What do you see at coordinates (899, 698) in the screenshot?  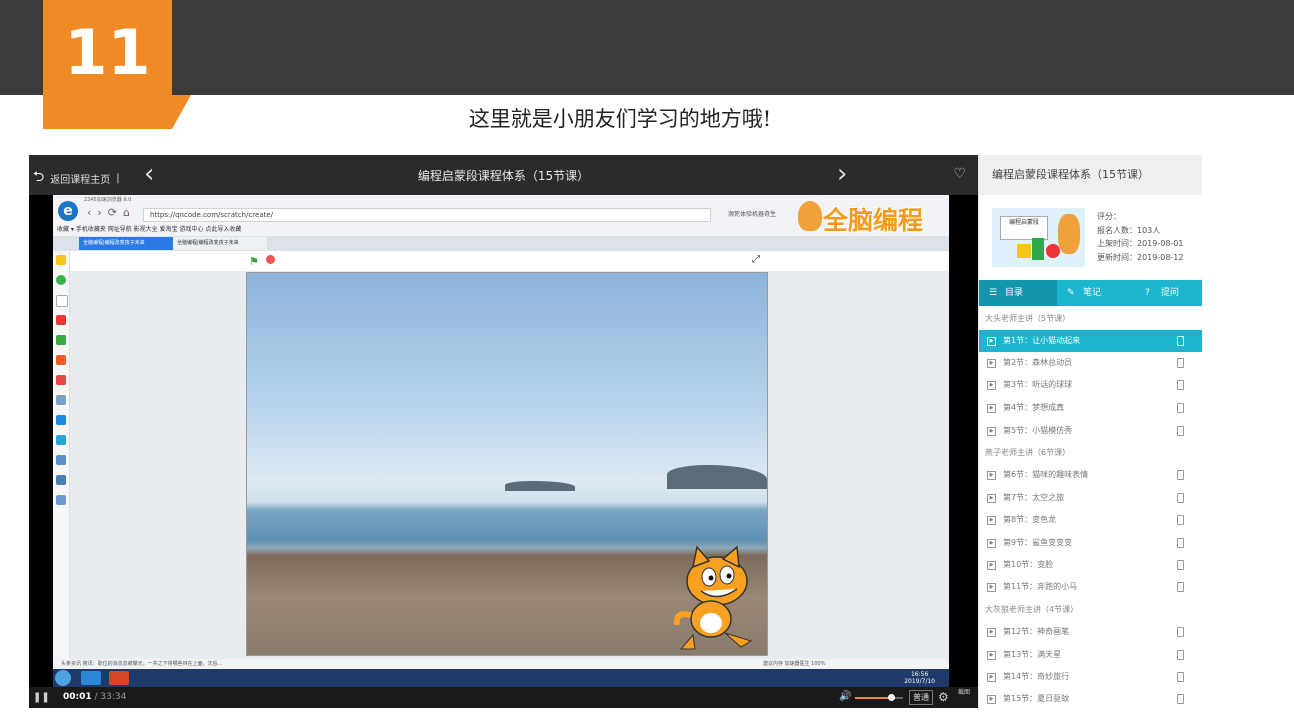 I see `volume-slider-track` at bounding box center [899, 698].